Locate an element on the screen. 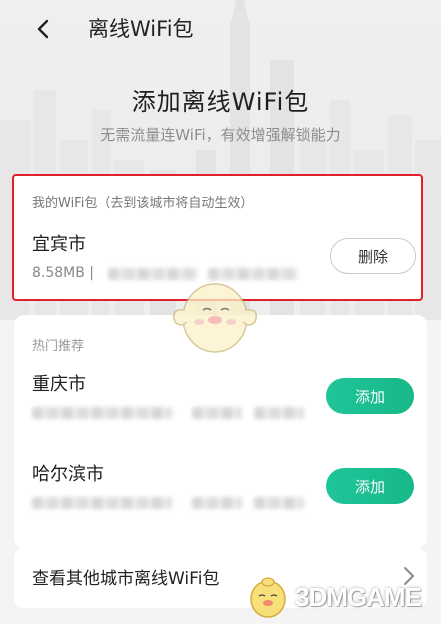 Image resolution: width=441 pixels, height=624 pixels. watermark-mascot-icon is located at coordinates (268, 597).